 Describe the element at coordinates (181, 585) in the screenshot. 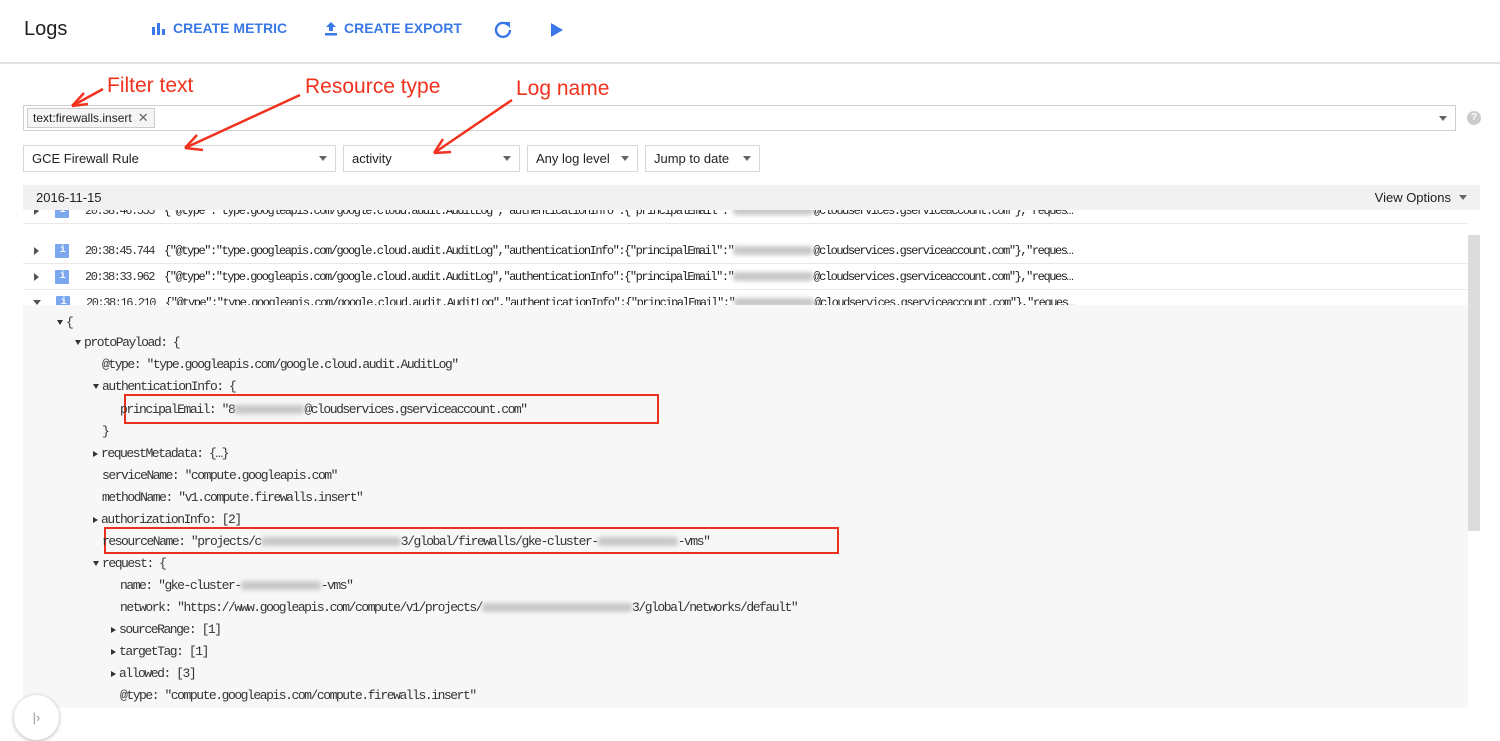

I see `detail-text: name: "gke-cluster-` at that location.